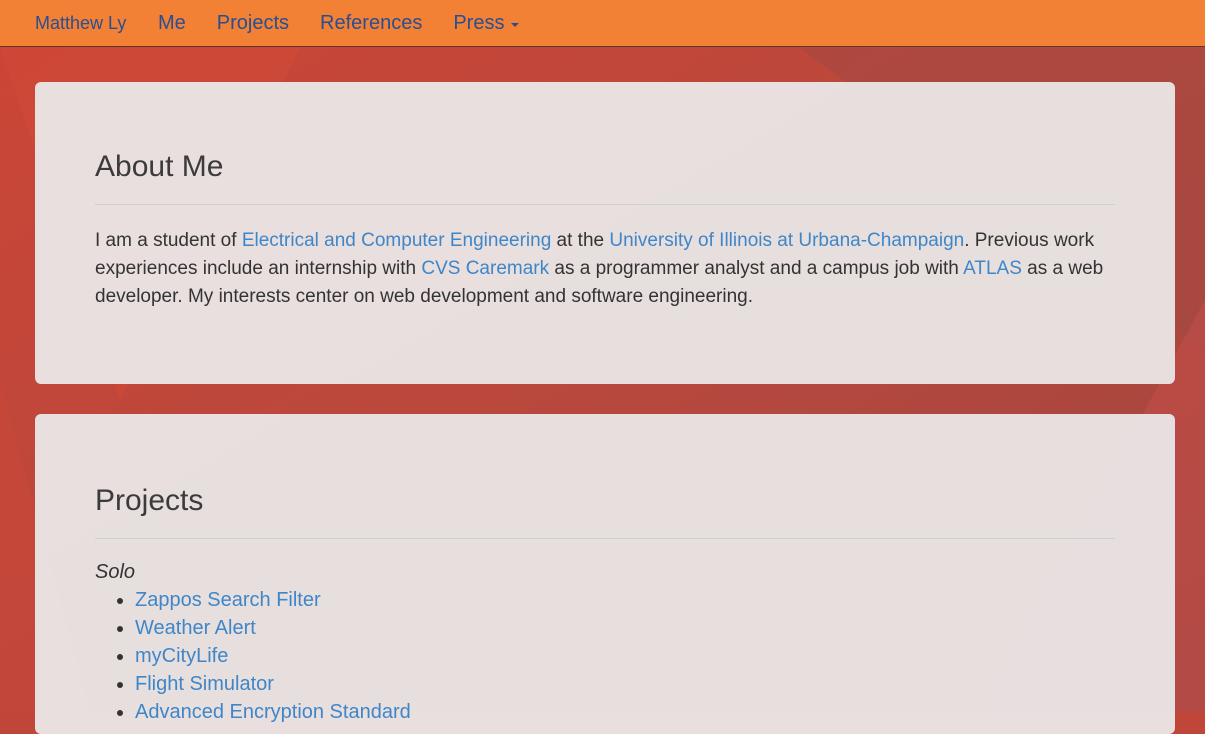  Describe the element at coordinates (625, 712) in the screenshot. I see `list-item: Advanced Encryption Standard` at that location.